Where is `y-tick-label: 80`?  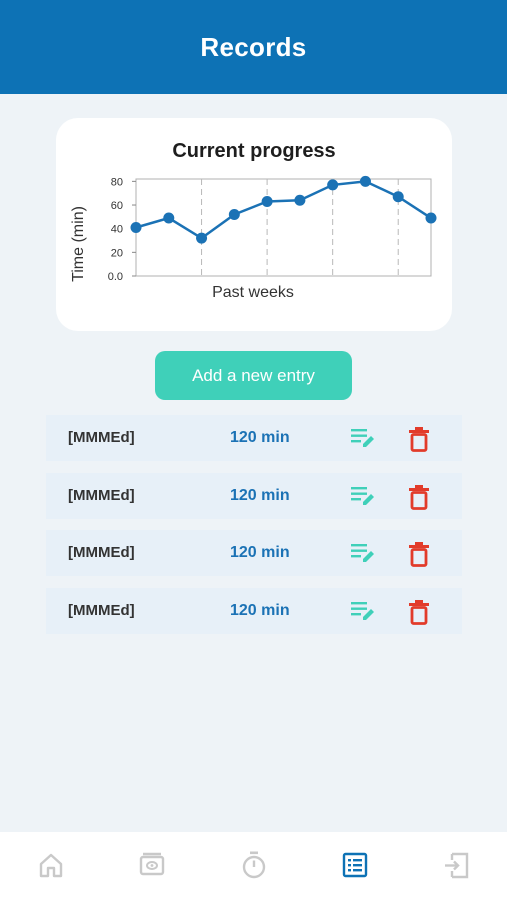
y-tick-label: 80 is located at coordinates (117, 182).